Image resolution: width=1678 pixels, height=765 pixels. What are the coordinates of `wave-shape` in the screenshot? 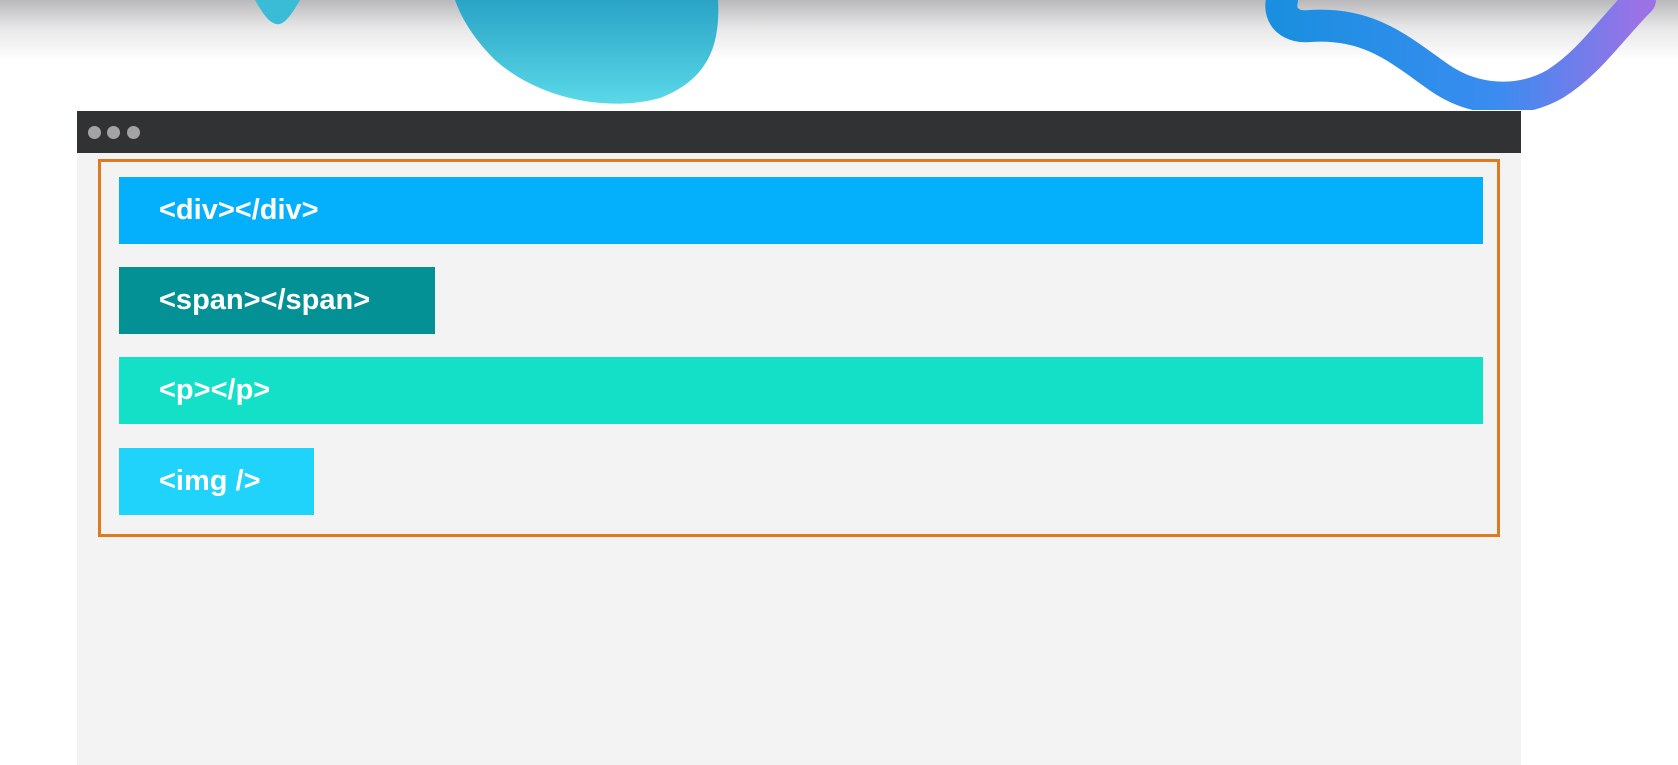 It's located at (1460, 55).